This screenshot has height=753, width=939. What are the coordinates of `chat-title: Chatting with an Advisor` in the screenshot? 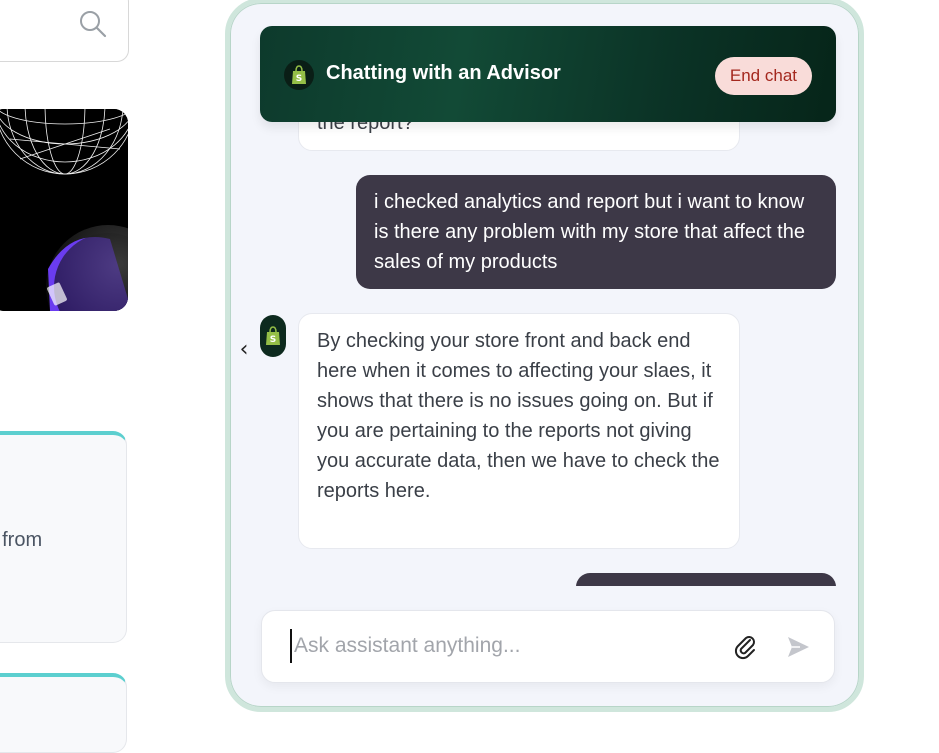 It's located at (443, 73).